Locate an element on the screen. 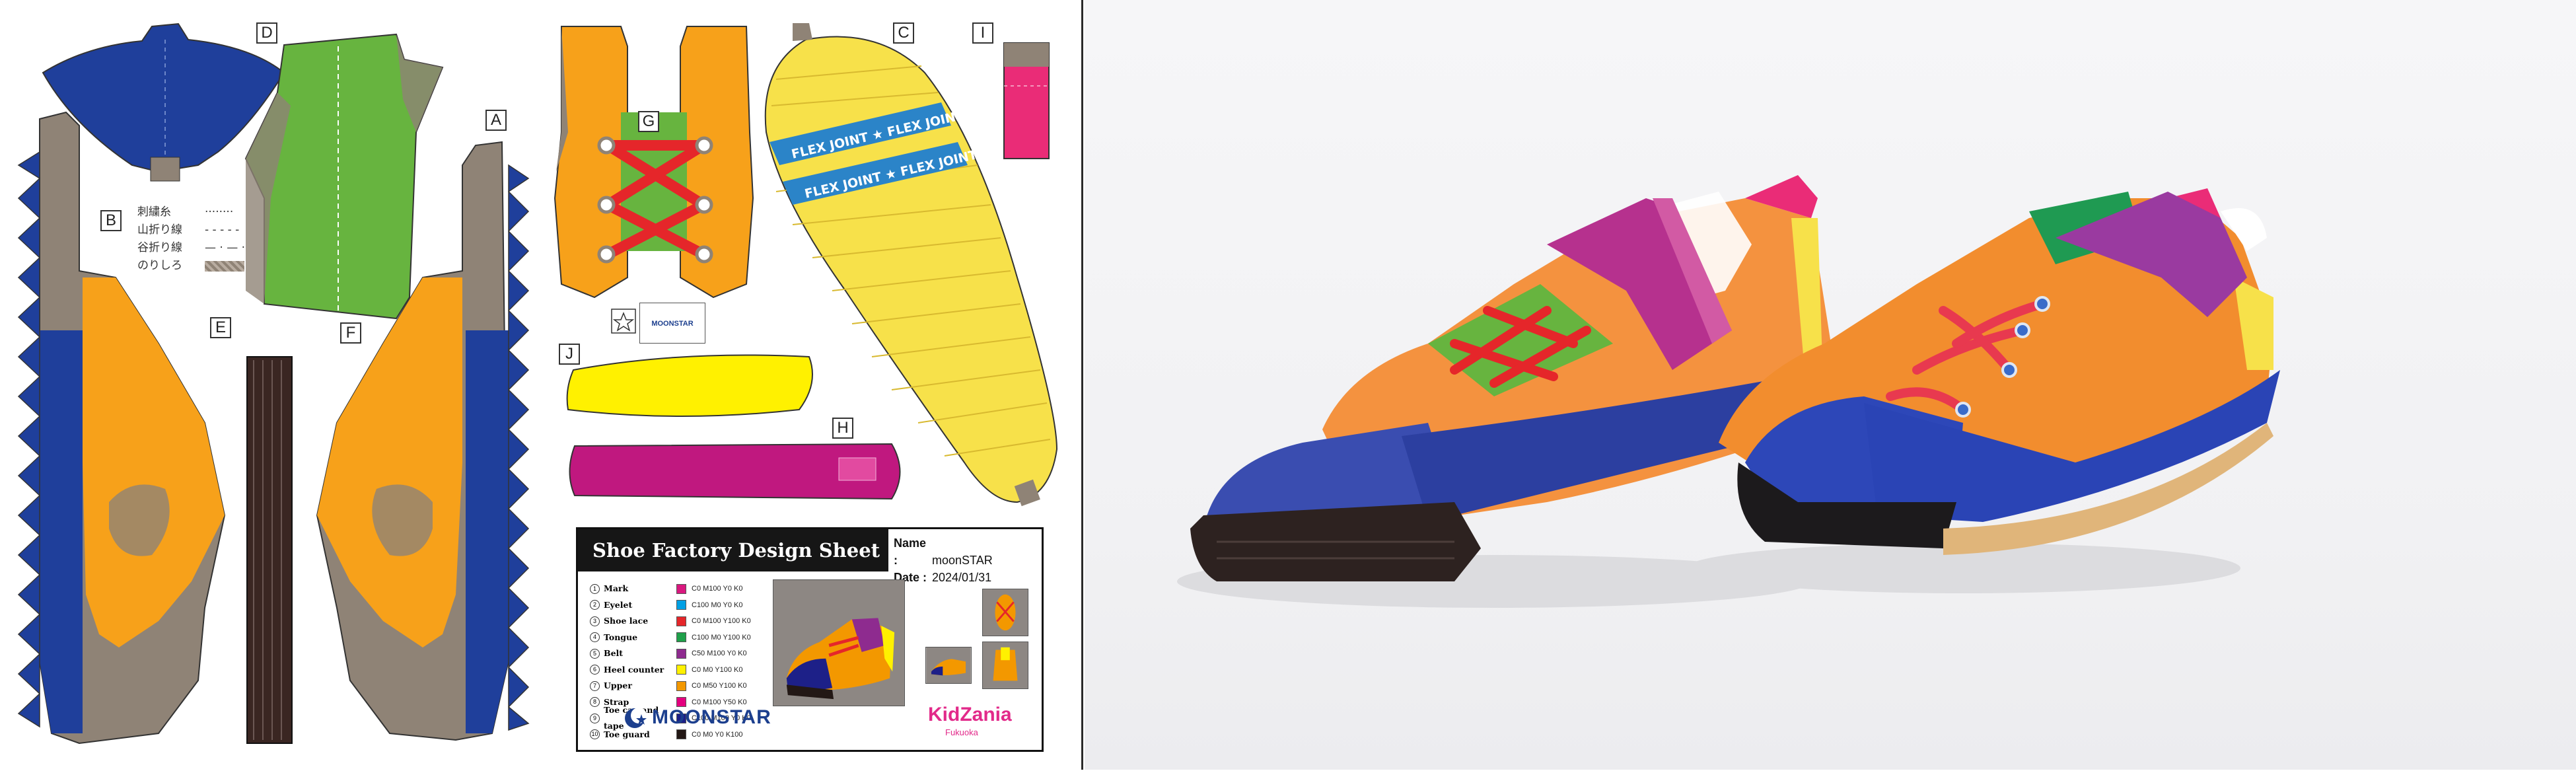 This screenshot has width=2576, height=773. spec-number: 4 is located at coordinates (595, 637).